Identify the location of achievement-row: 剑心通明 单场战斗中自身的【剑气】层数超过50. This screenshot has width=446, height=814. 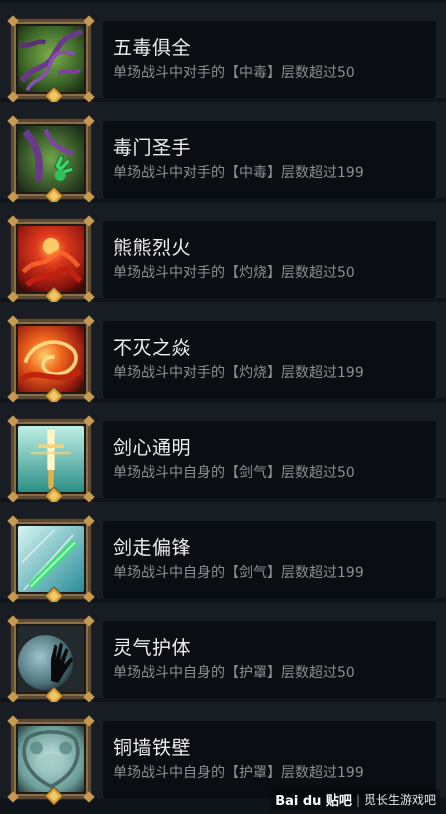
(223, 452).